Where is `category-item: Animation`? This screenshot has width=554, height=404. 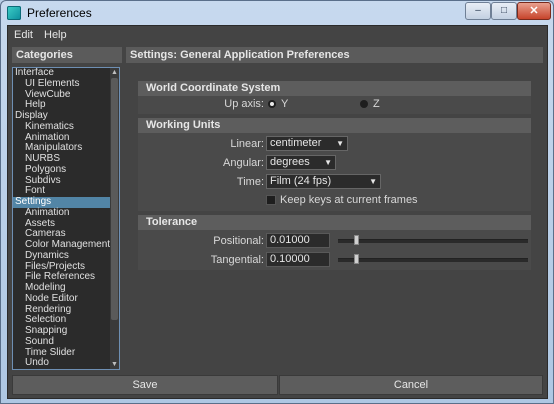 category-item: Animation is located at coordinates (66, 213).